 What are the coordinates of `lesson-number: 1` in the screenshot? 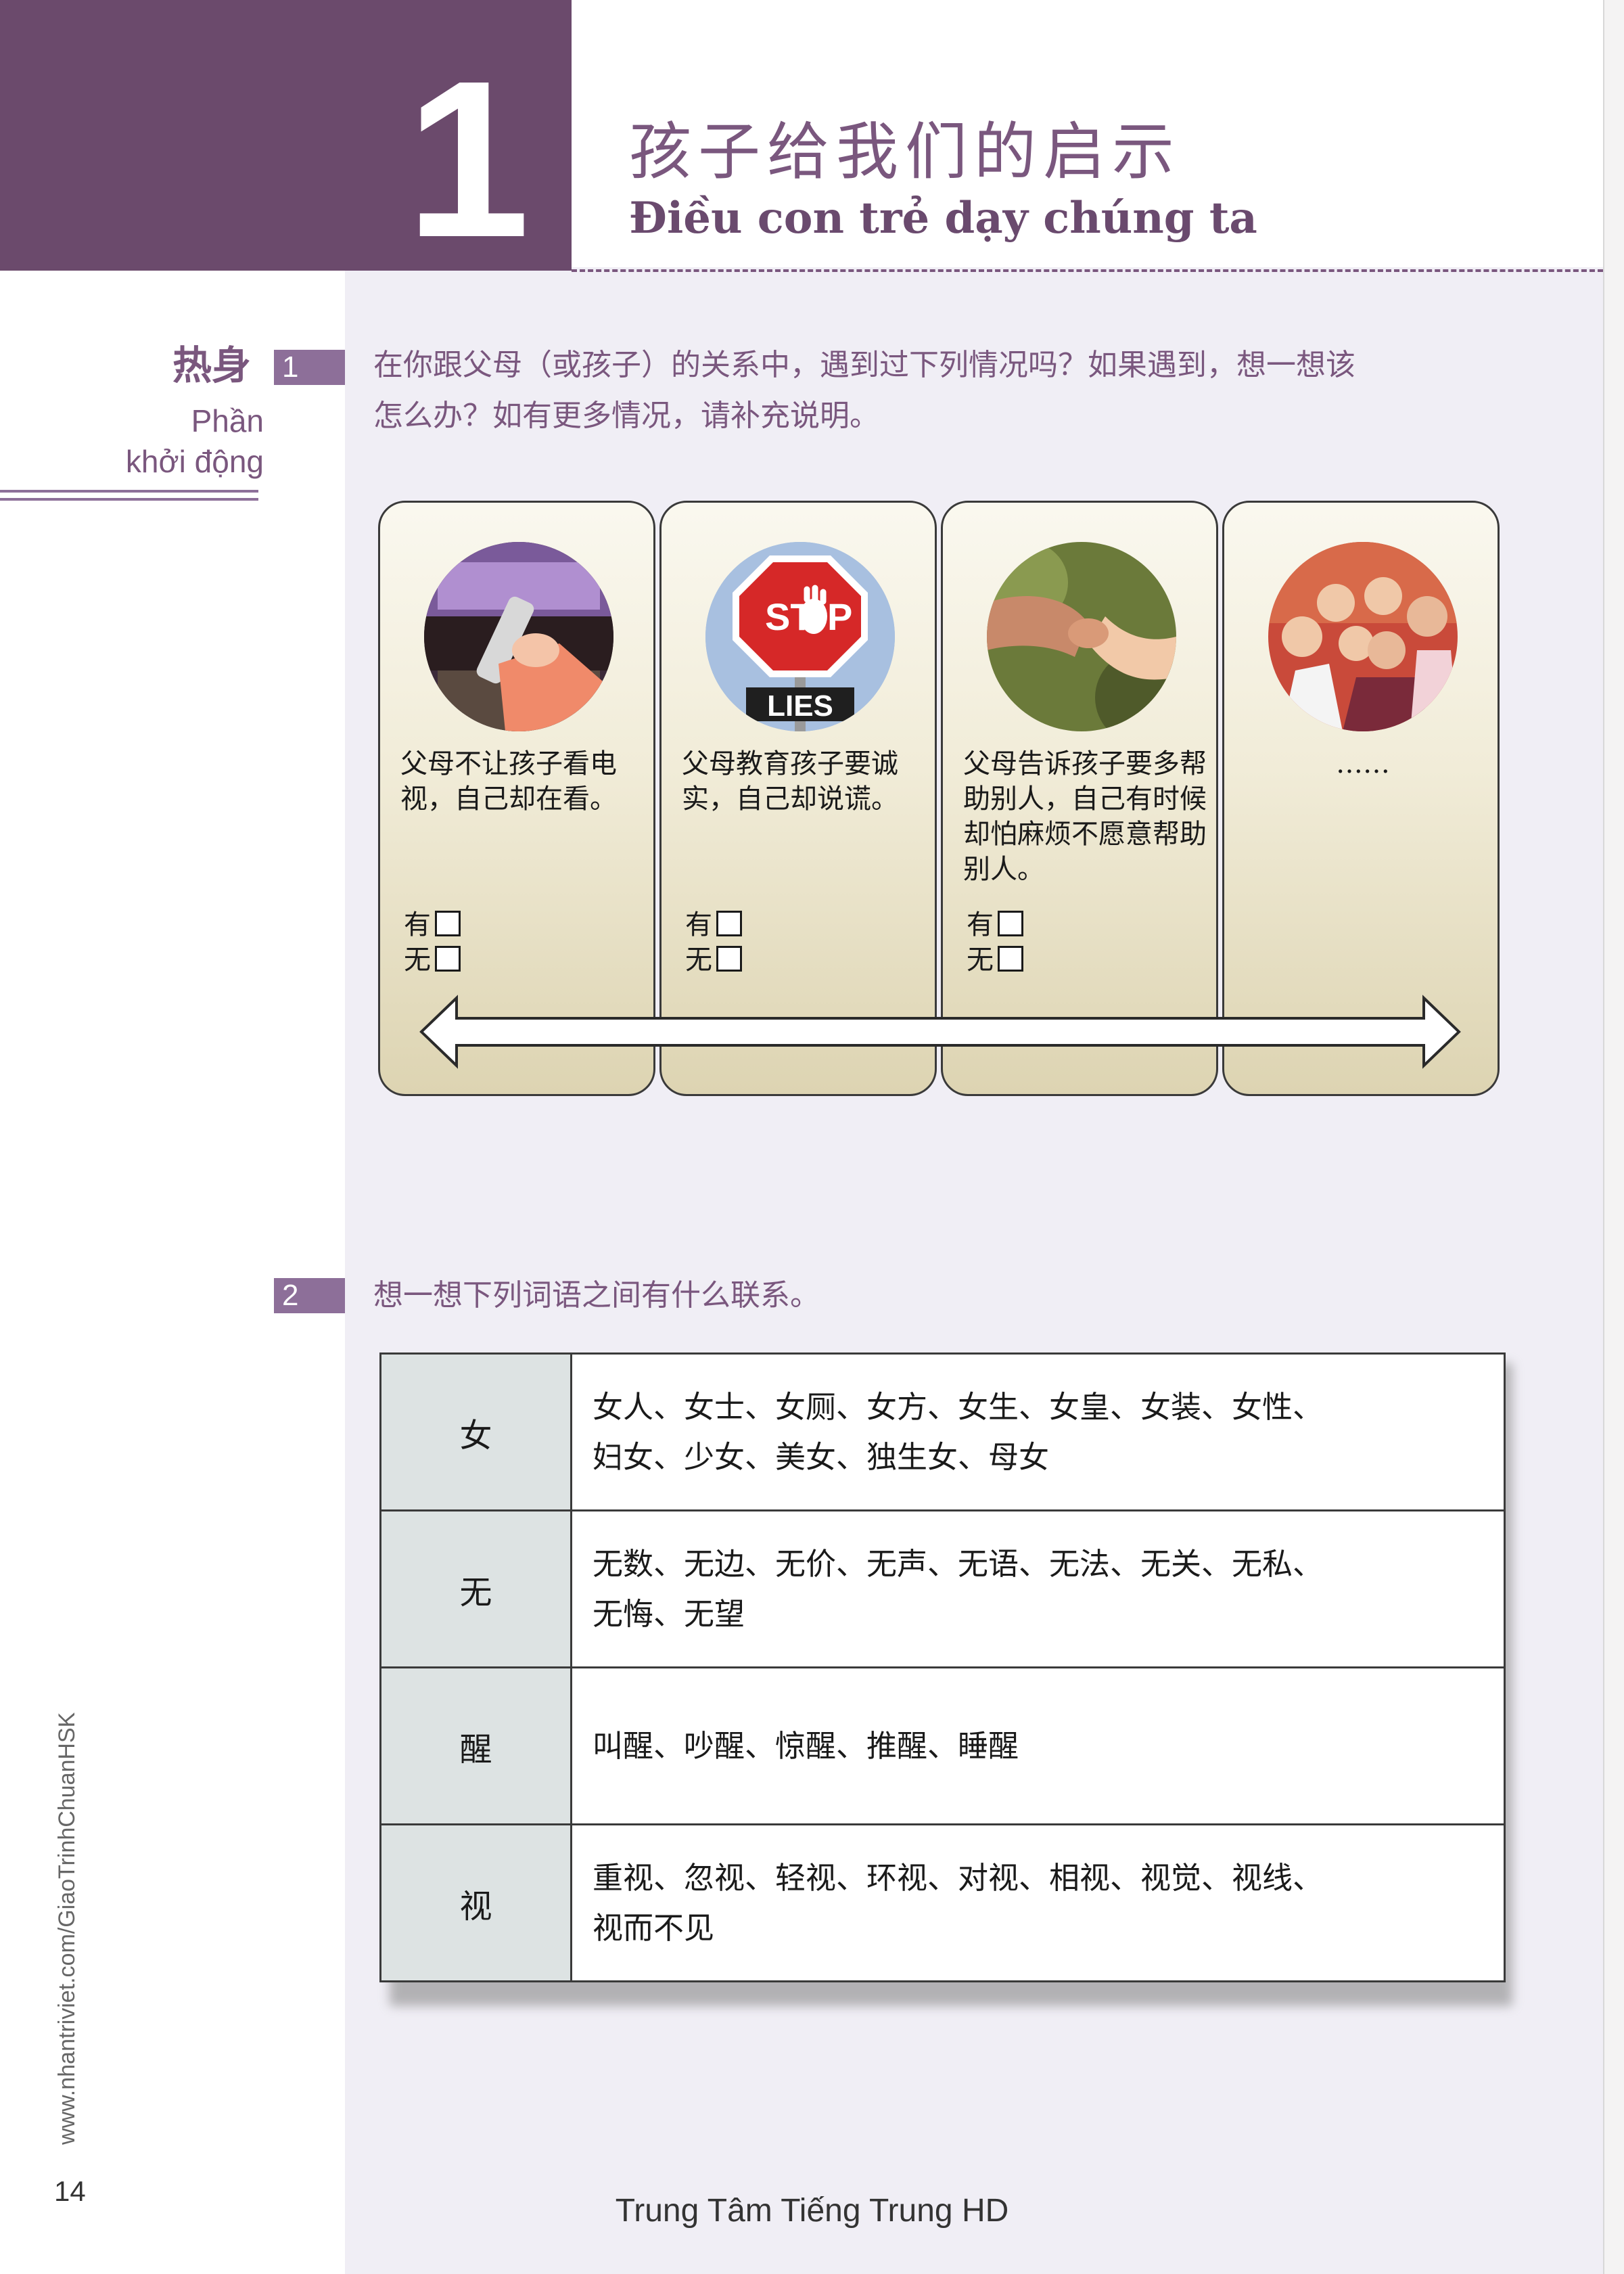 It's located at (468, 158).